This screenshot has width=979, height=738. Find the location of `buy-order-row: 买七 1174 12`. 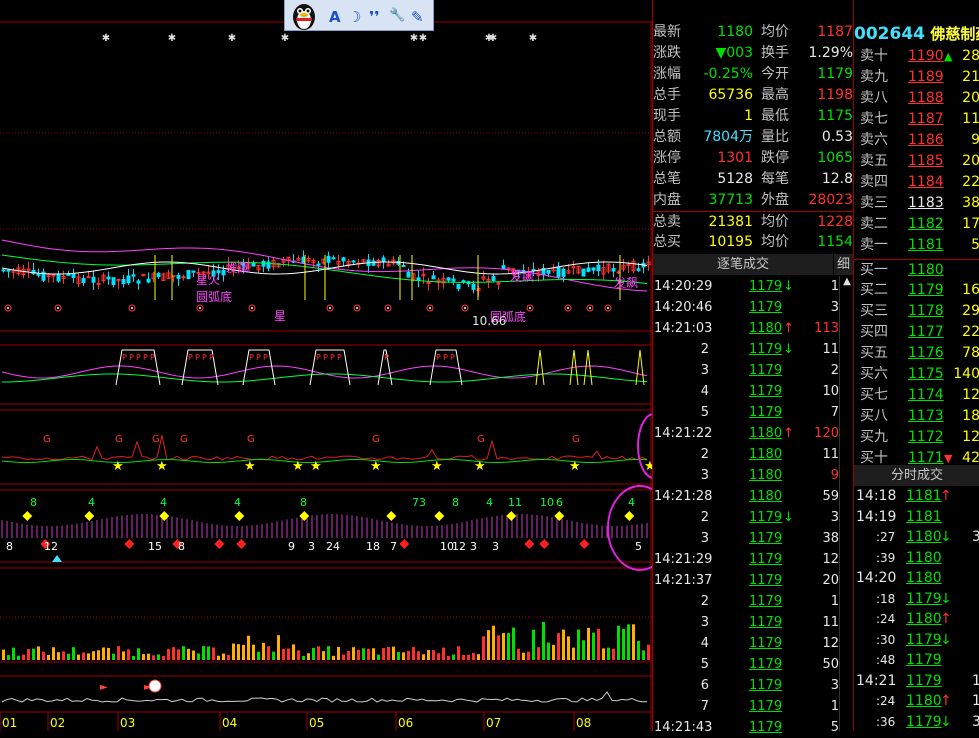

buy-order-row: 买七 1174 12 is located at coordinates (916, 395).